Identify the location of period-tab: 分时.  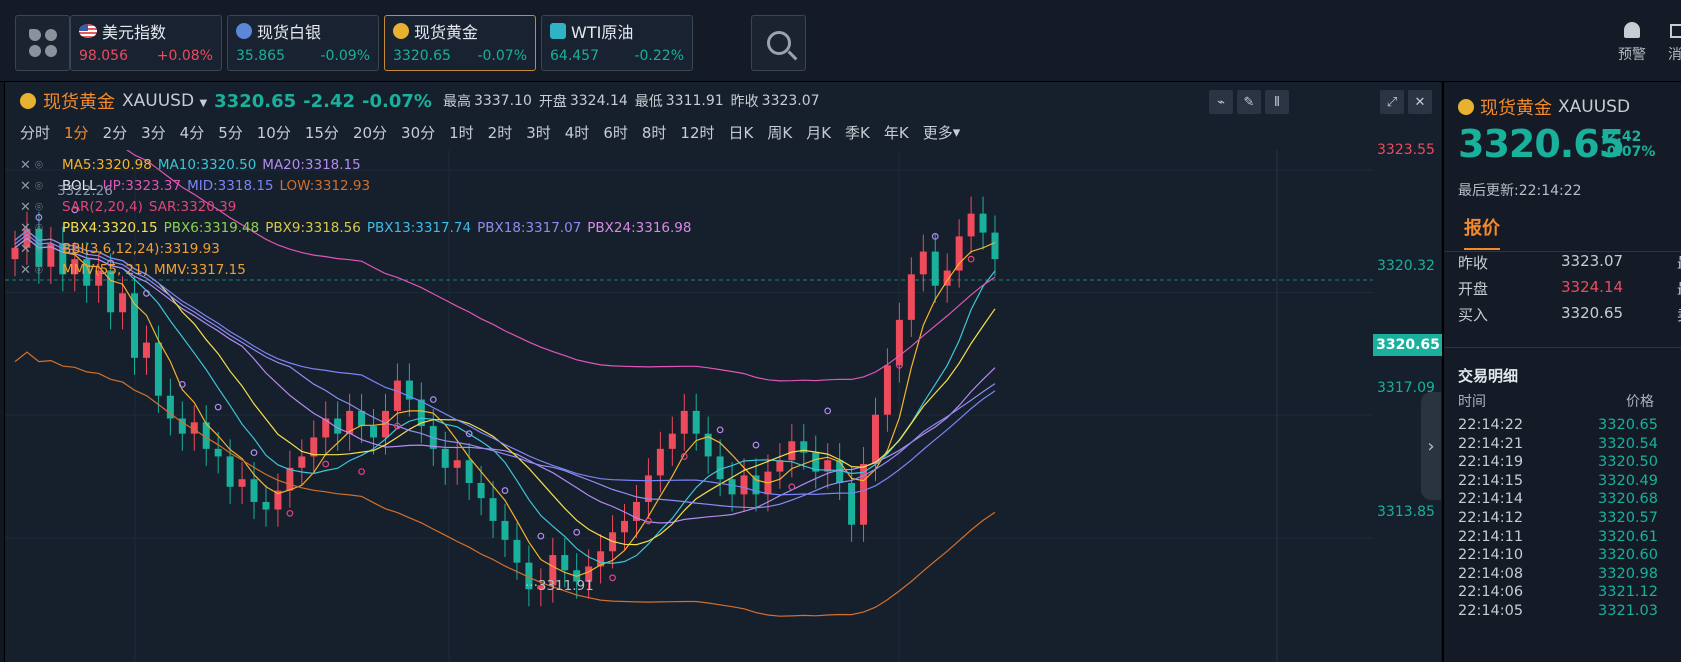
(35, 132).